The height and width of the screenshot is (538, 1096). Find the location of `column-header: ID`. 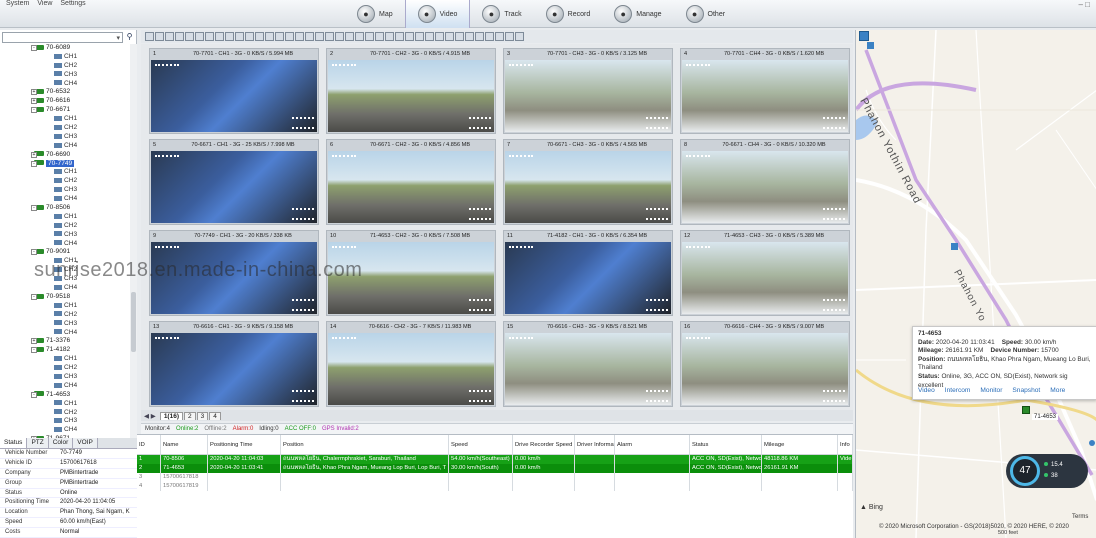

column-header: ID is located at coordinates (149, 444).